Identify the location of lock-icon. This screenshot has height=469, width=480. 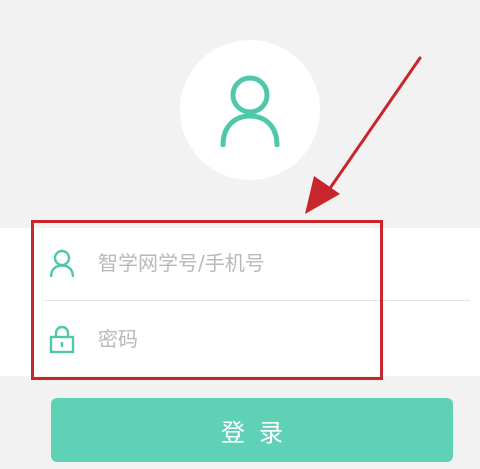
(62, 339).